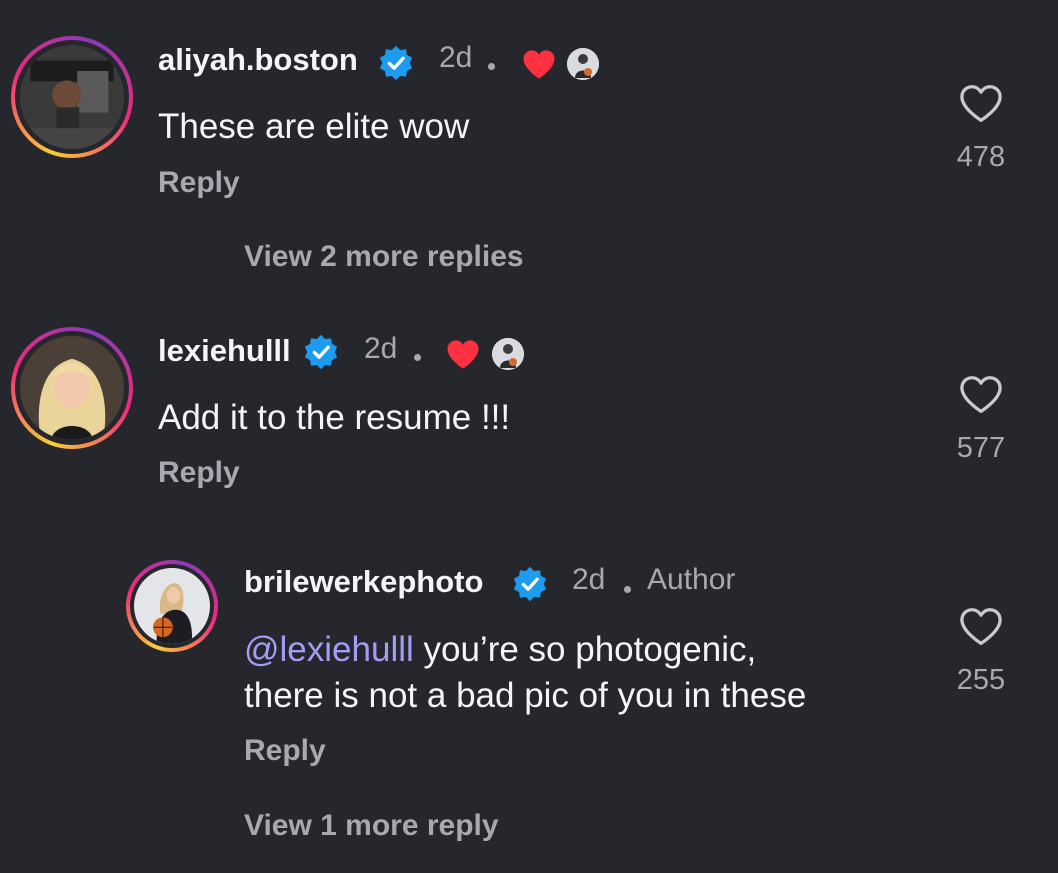  What do you see at coordinates (981, 157) in the screenshot?
I see `like-count: 478` at bounding box center [981, 157].